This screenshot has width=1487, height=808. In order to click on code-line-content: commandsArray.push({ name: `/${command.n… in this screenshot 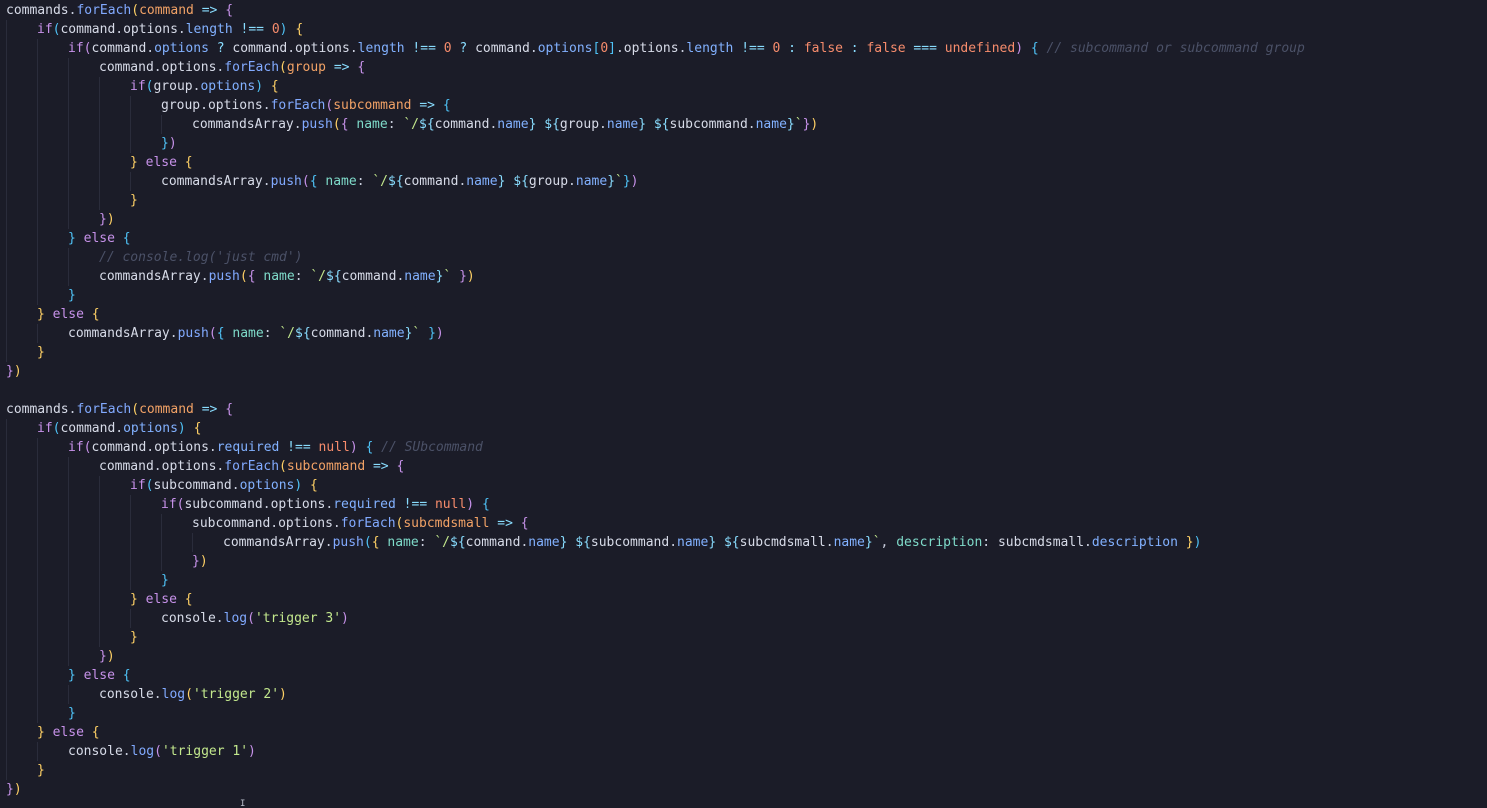, I will do `click(322, 181)`.